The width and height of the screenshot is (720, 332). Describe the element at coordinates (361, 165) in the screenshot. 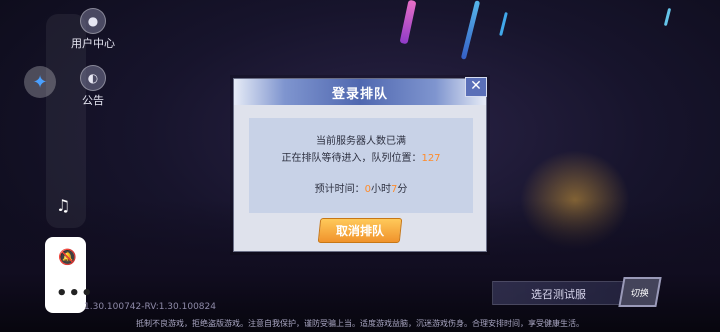

I see `queue-info-box: 当前服务器人数已满 正在排队等待进入，队列位置：127 预计时间：0小时7分` at that location.